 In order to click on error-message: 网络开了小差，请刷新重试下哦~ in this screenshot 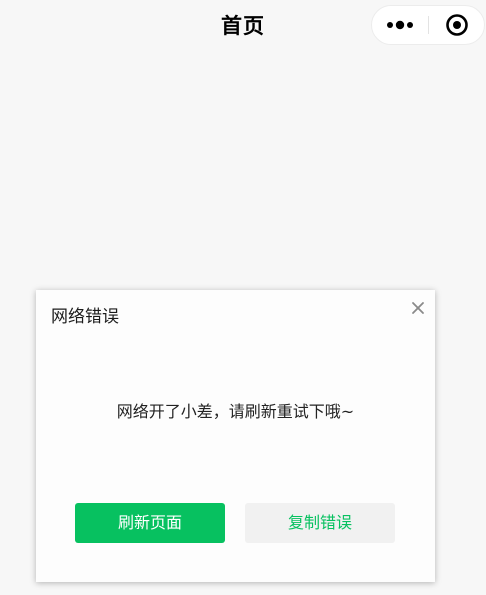, I will do `click(235, 411)`.